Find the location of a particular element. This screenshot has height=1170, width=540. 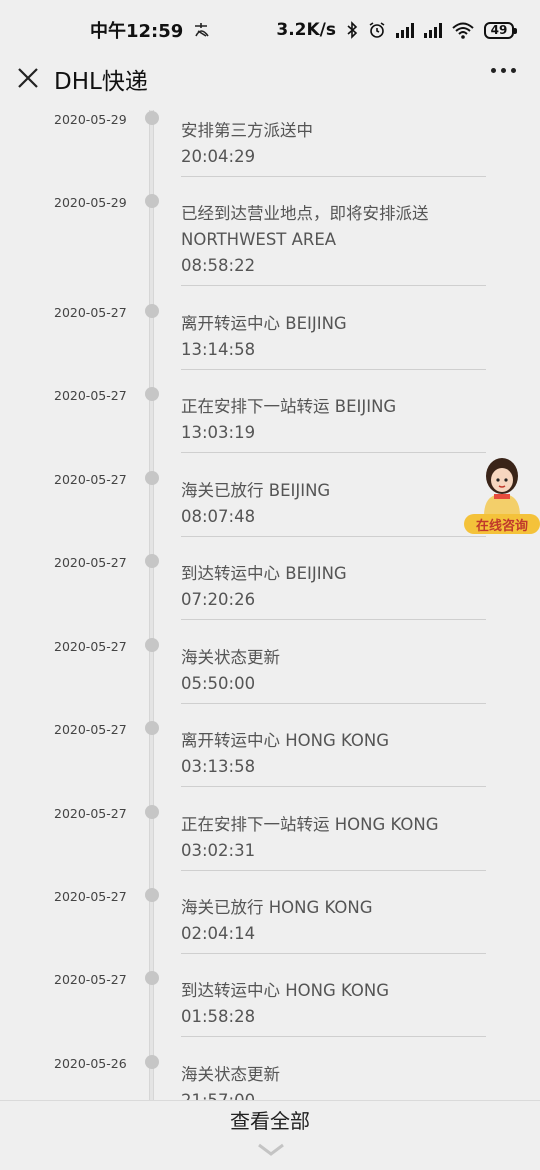

close-icon is located at coordinates (28, 78).